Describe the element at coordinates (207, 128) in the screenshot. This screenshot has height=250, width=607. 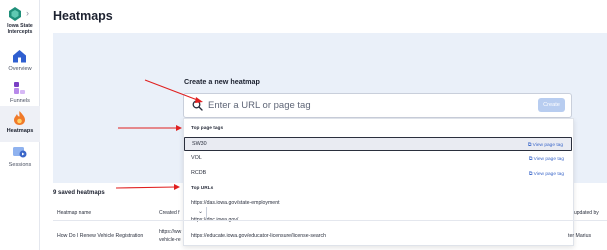
I see `top-page-tags-heading: Top page tags` at that location.